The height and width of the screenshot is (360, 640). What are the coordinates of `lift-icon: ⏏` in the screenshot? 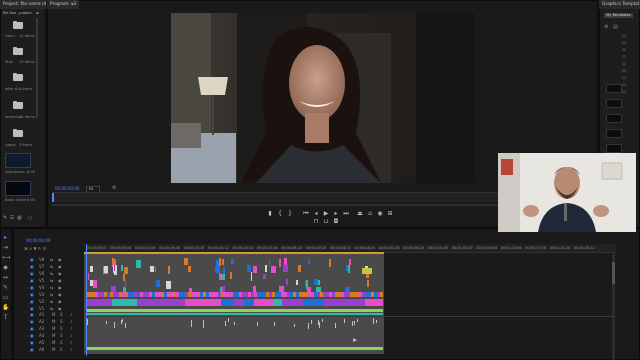 It's located at (360, 214).